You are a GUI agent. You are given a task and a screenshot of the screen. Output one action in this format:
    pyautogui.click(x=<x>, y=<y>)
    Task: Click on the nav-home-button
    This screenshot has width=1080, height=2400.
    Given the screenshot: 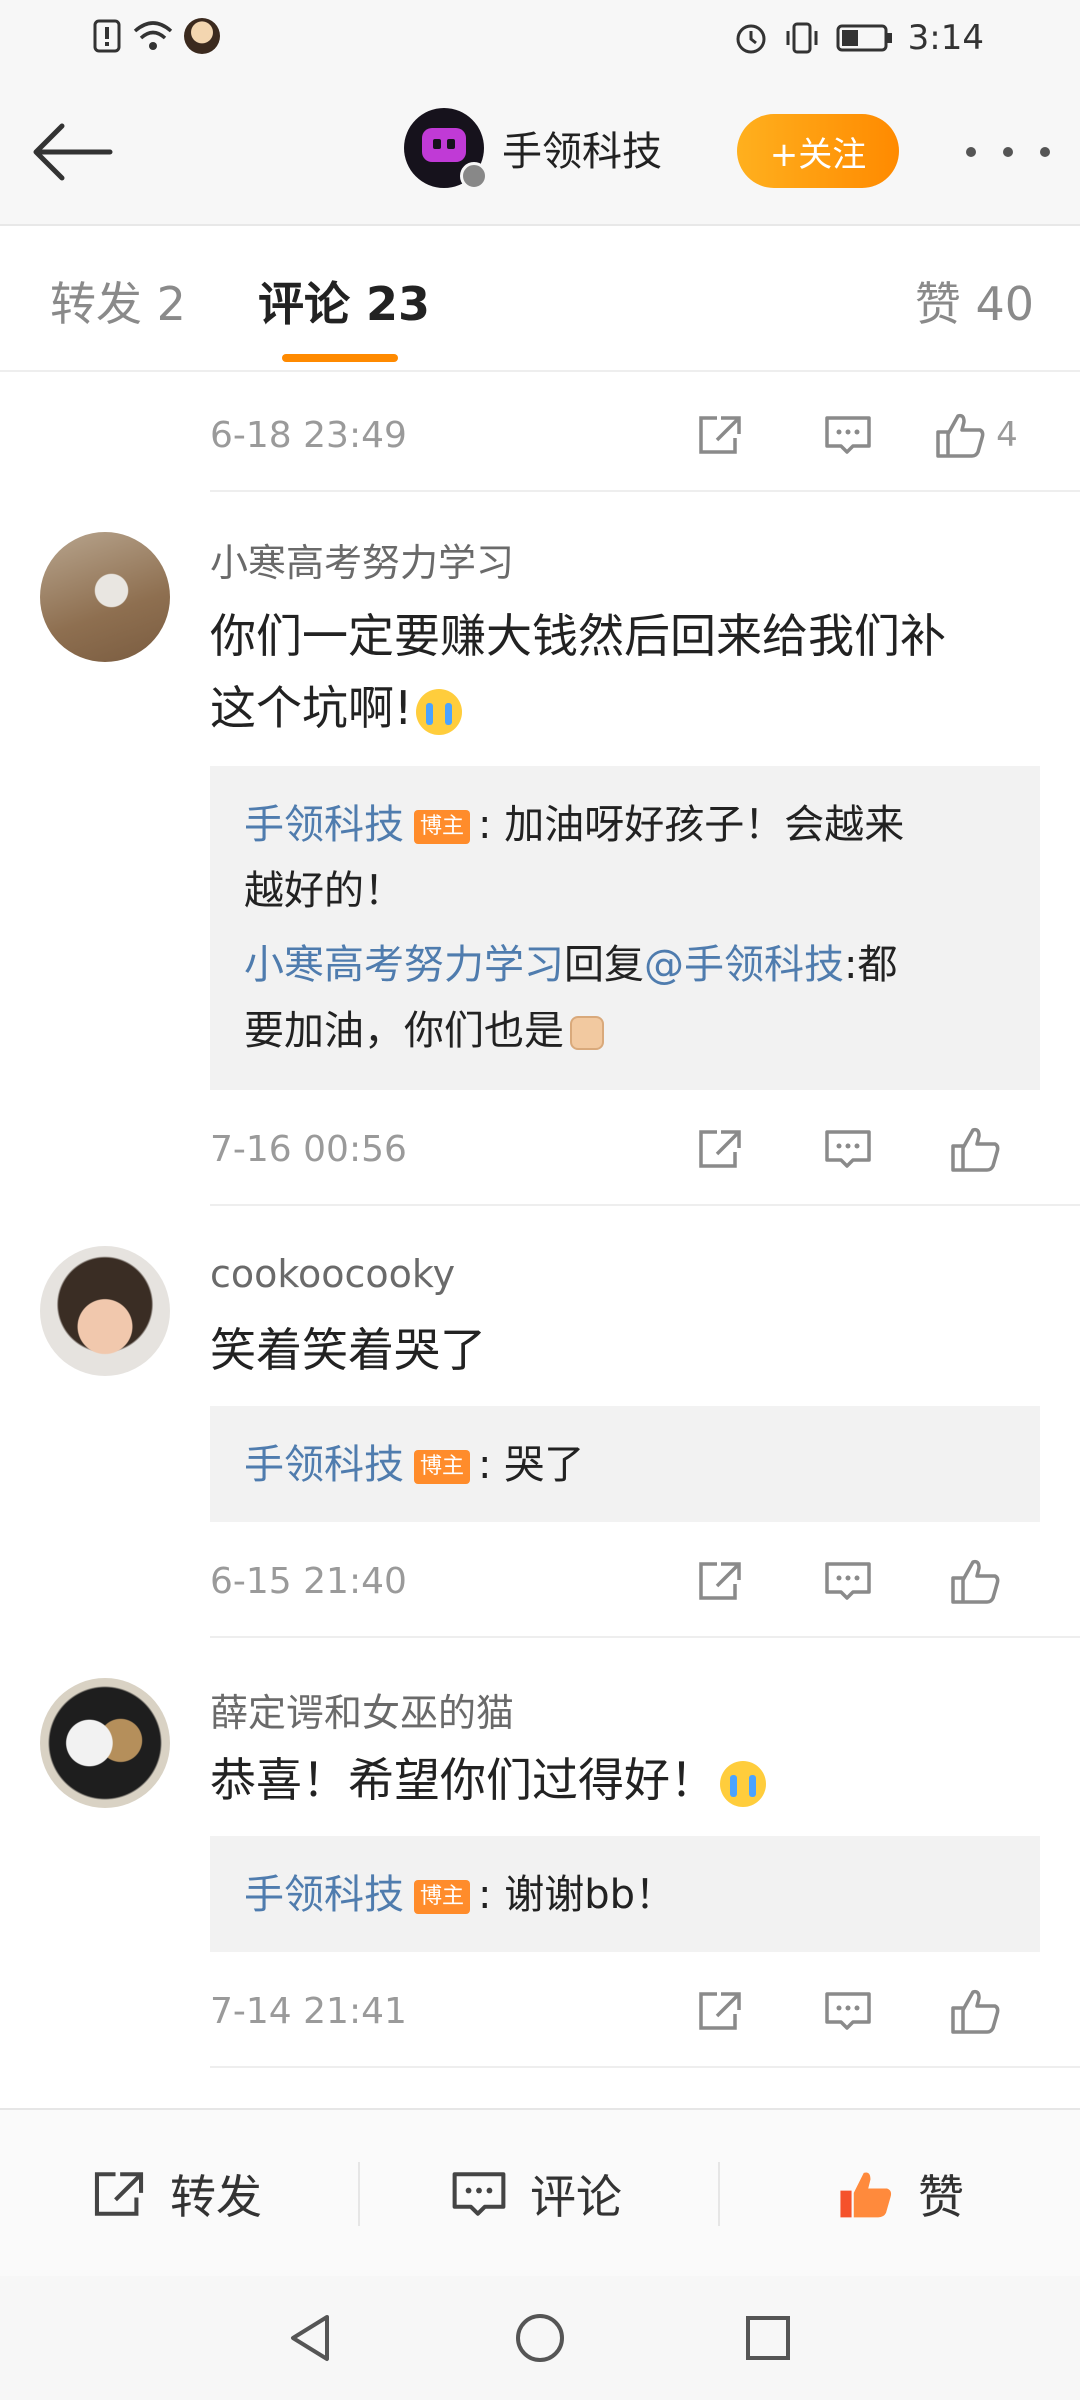 What is the action you would take?
    pyautogui.click(x=540, y=2338)
    